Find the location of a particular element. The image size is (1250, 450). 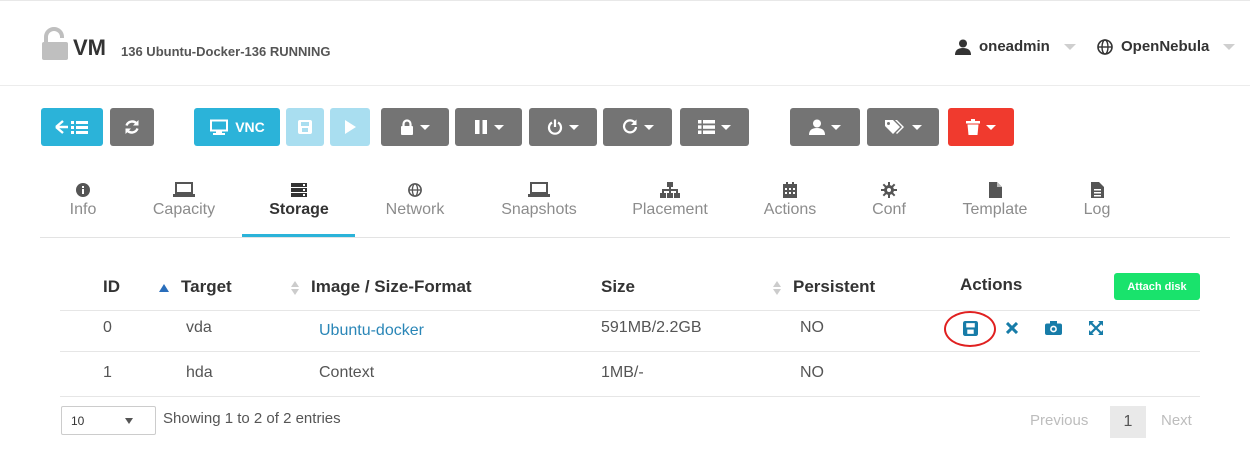

column-header-target: Target is located at coordinates (195, 287).